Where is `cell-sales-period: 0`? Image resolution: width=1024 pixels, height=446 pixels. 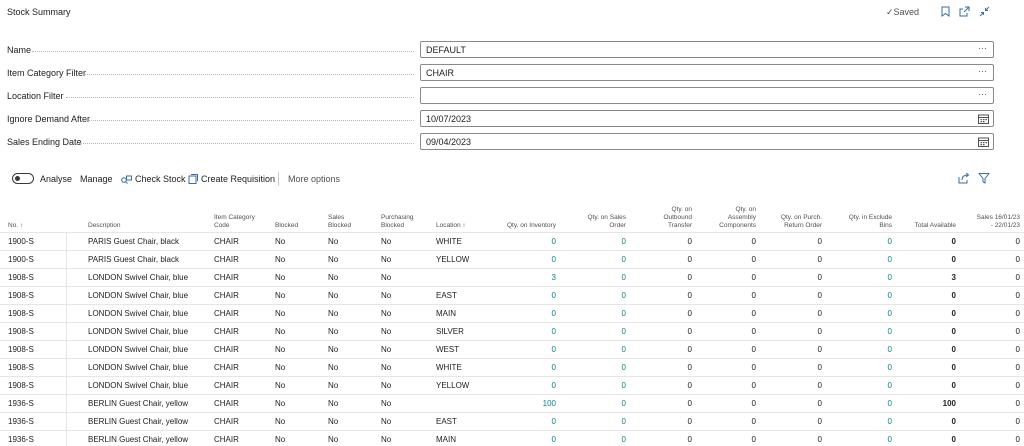 cell-sales-period: 0 is located at coordinates (1017, 367).